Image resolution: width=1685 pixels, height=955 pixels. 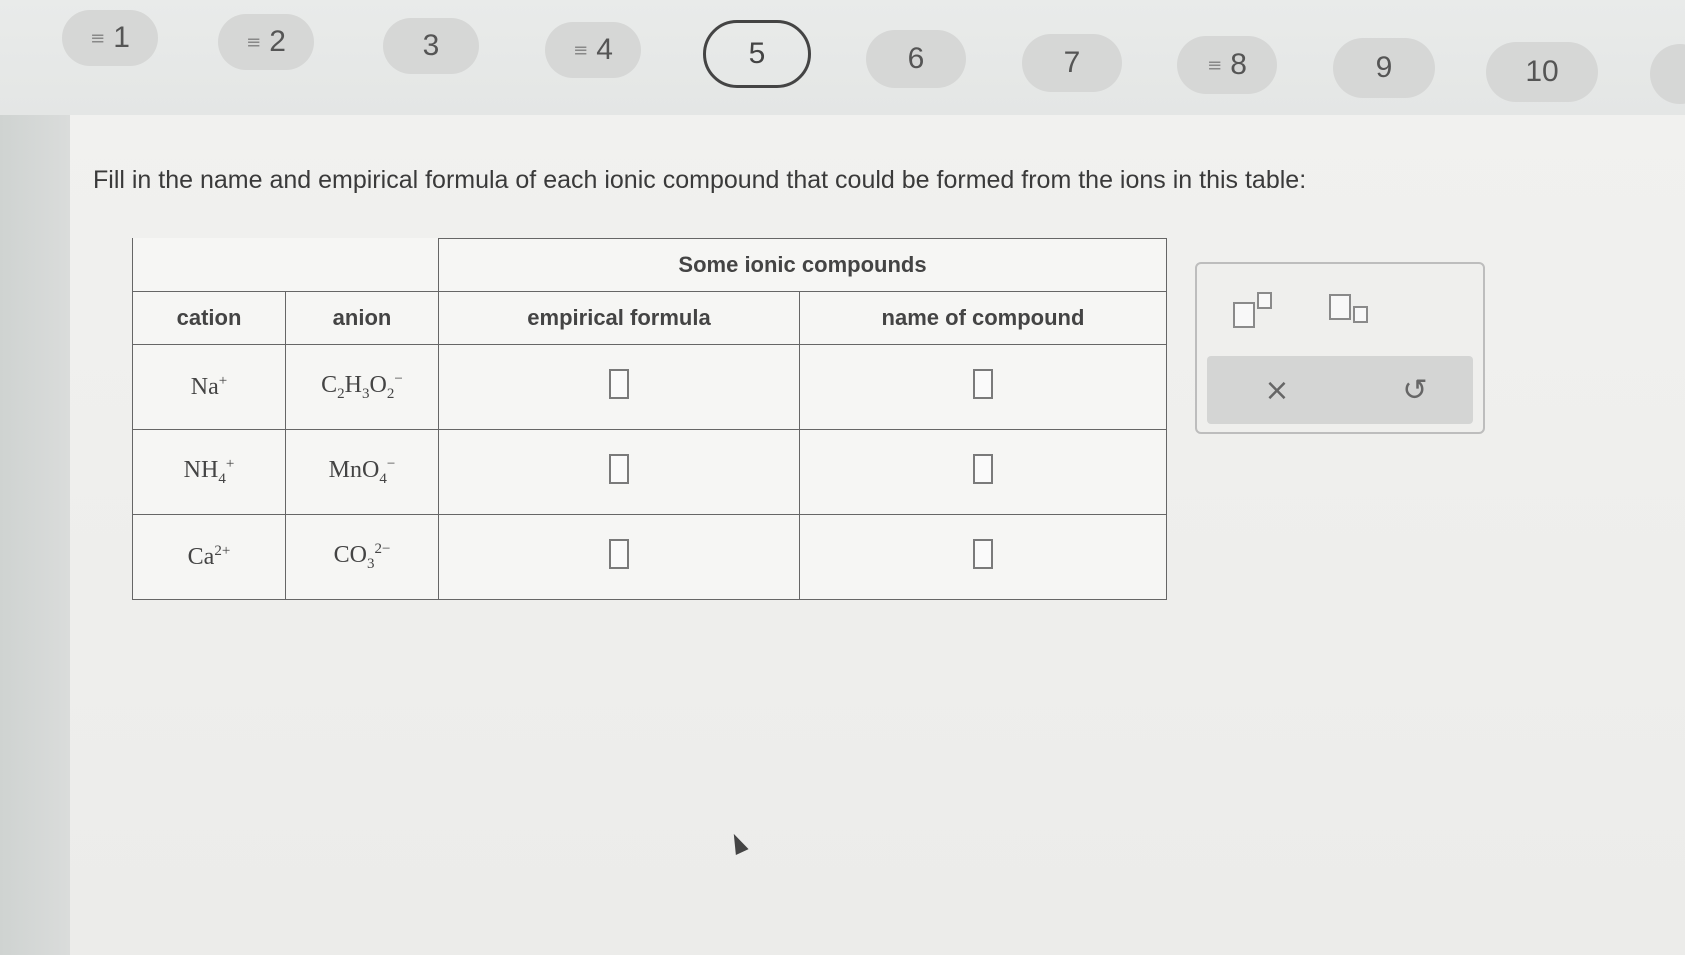 What do you see at coordinates (983, 318) in the screenshot?
I see `header-name-of-compound: name of compound` at bounding box center [983, 318].